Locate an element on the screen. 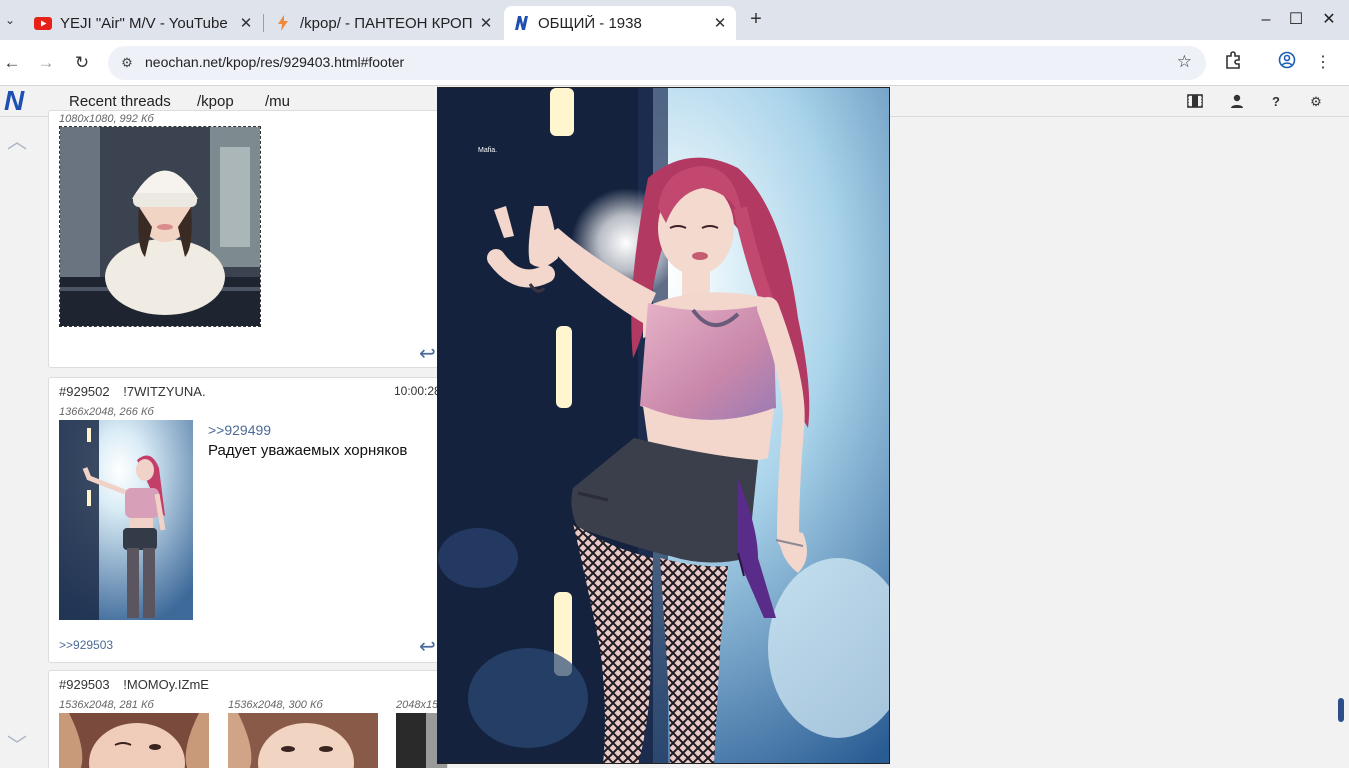 This screenshot has width=1349, height=768. extensions-icon is located at coordinates (1233, 63).